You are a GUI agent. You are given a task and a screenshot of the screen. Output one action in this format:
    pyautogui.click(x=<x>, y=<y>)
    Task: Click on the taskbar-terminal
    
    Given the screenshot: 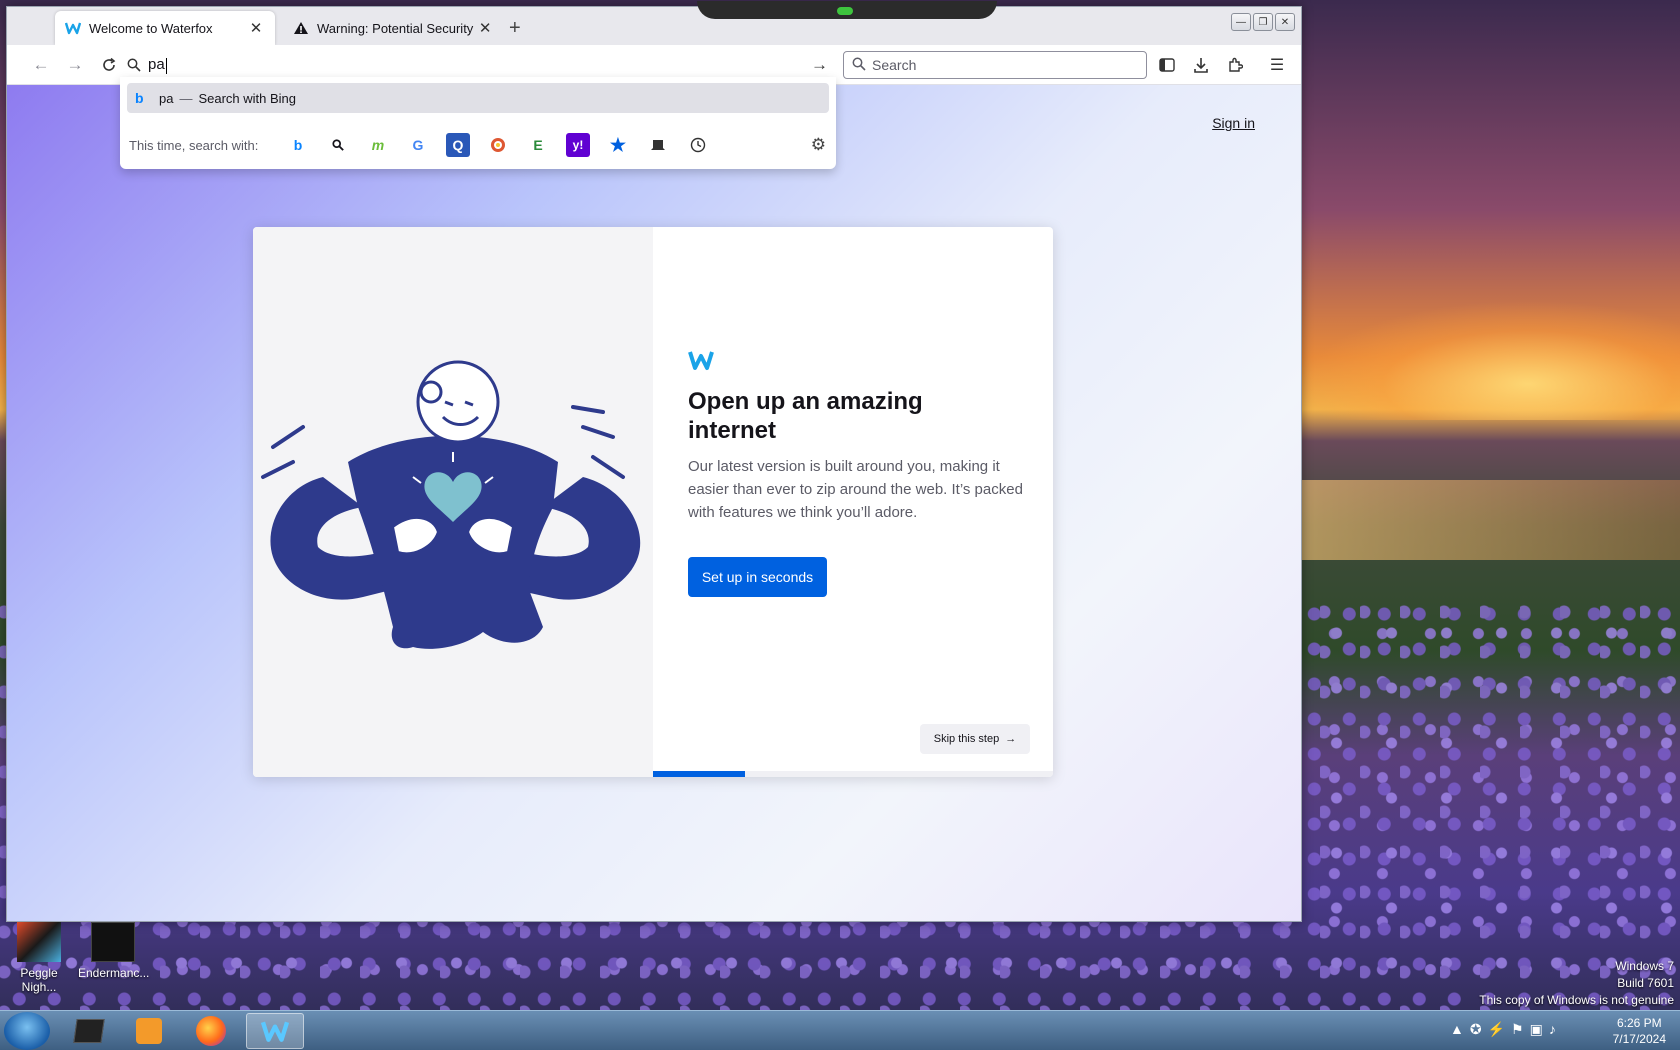 What is the action you would take?
    pyautogui.click(x=89, y=1031)
    